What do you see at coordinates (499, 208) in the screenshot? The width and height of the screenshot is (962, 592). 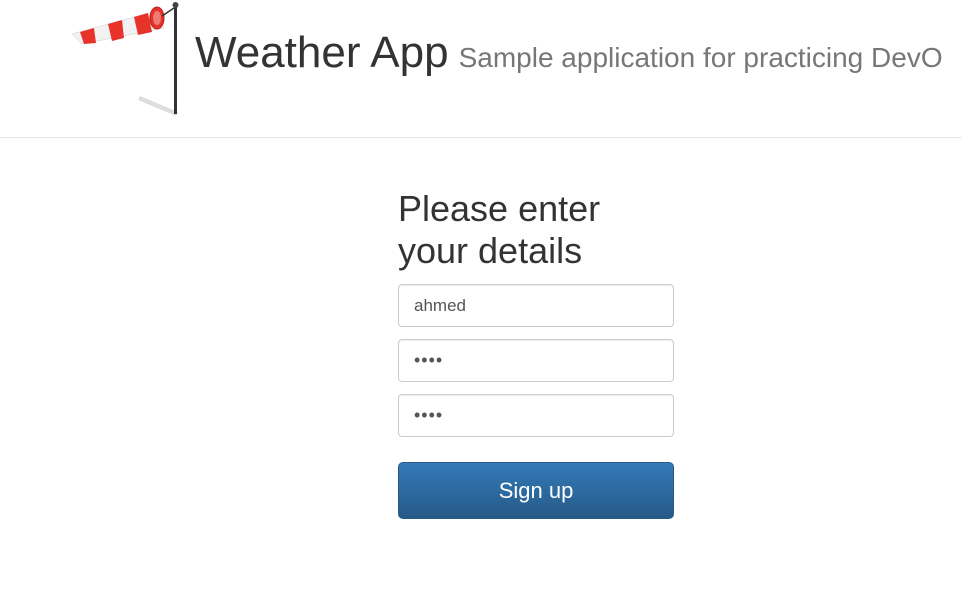 I see `form-heading-line-1: Please enter` at bounding box center [499, 208].